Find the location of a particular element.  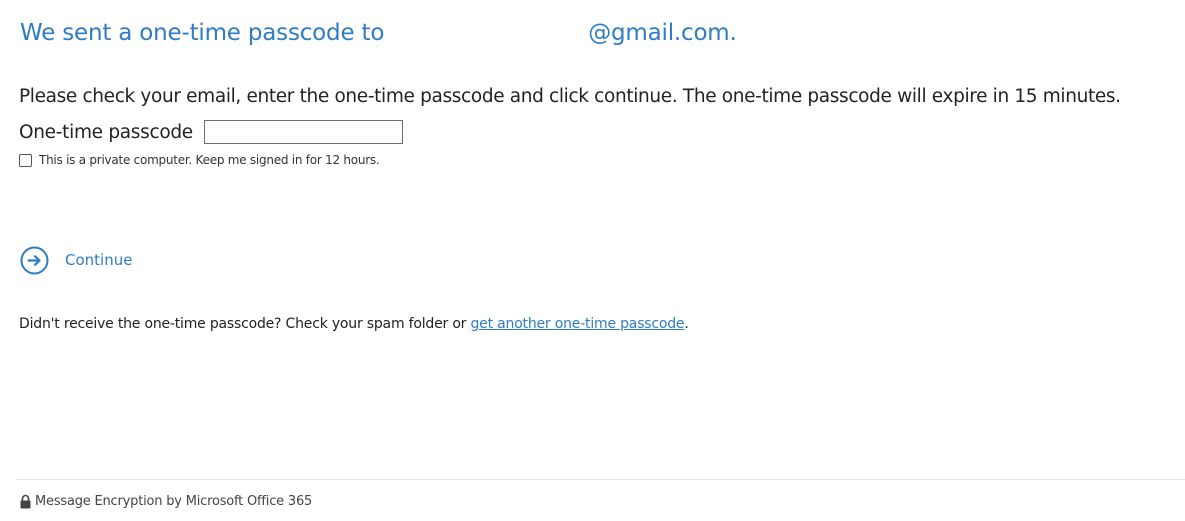

get-another-passcode-link: get another one-time passcode is located at coordinates (578, 324).